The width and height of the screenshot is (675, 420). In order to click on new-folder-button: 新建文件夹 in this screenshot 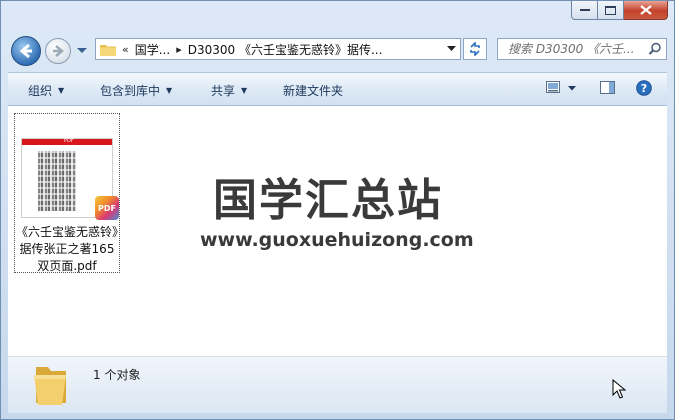, I will do `click(313, 90)`.